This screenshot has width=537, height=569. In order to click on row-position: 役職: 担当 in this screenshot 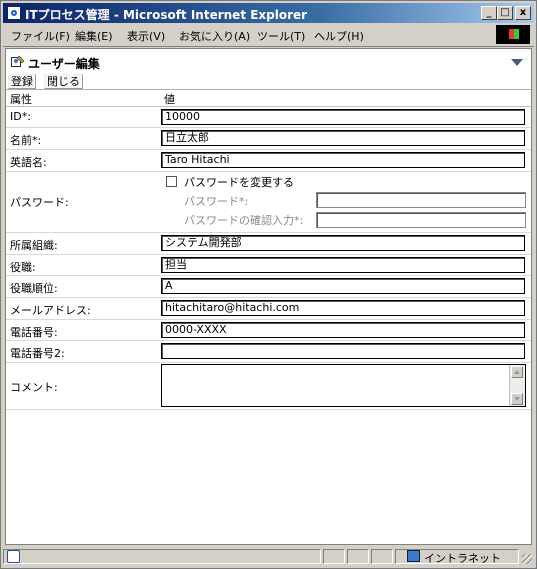, I will do `click(268, 265)`.